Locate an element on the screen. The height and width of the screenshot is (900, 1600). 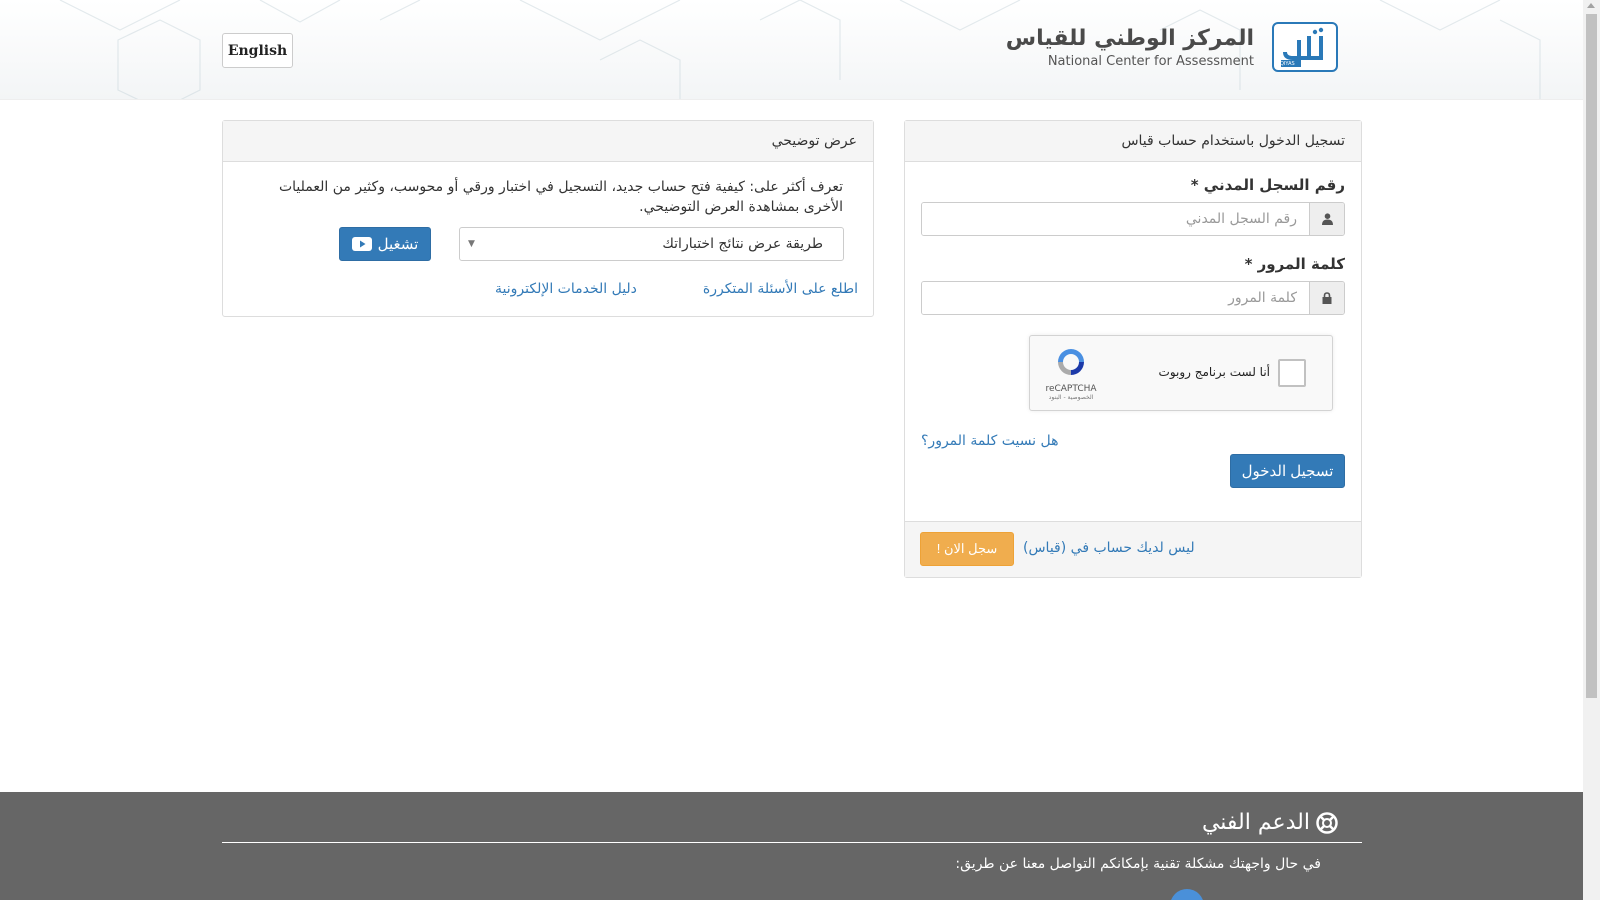
play-label: تشغيل is located at coordinates (398, 244).